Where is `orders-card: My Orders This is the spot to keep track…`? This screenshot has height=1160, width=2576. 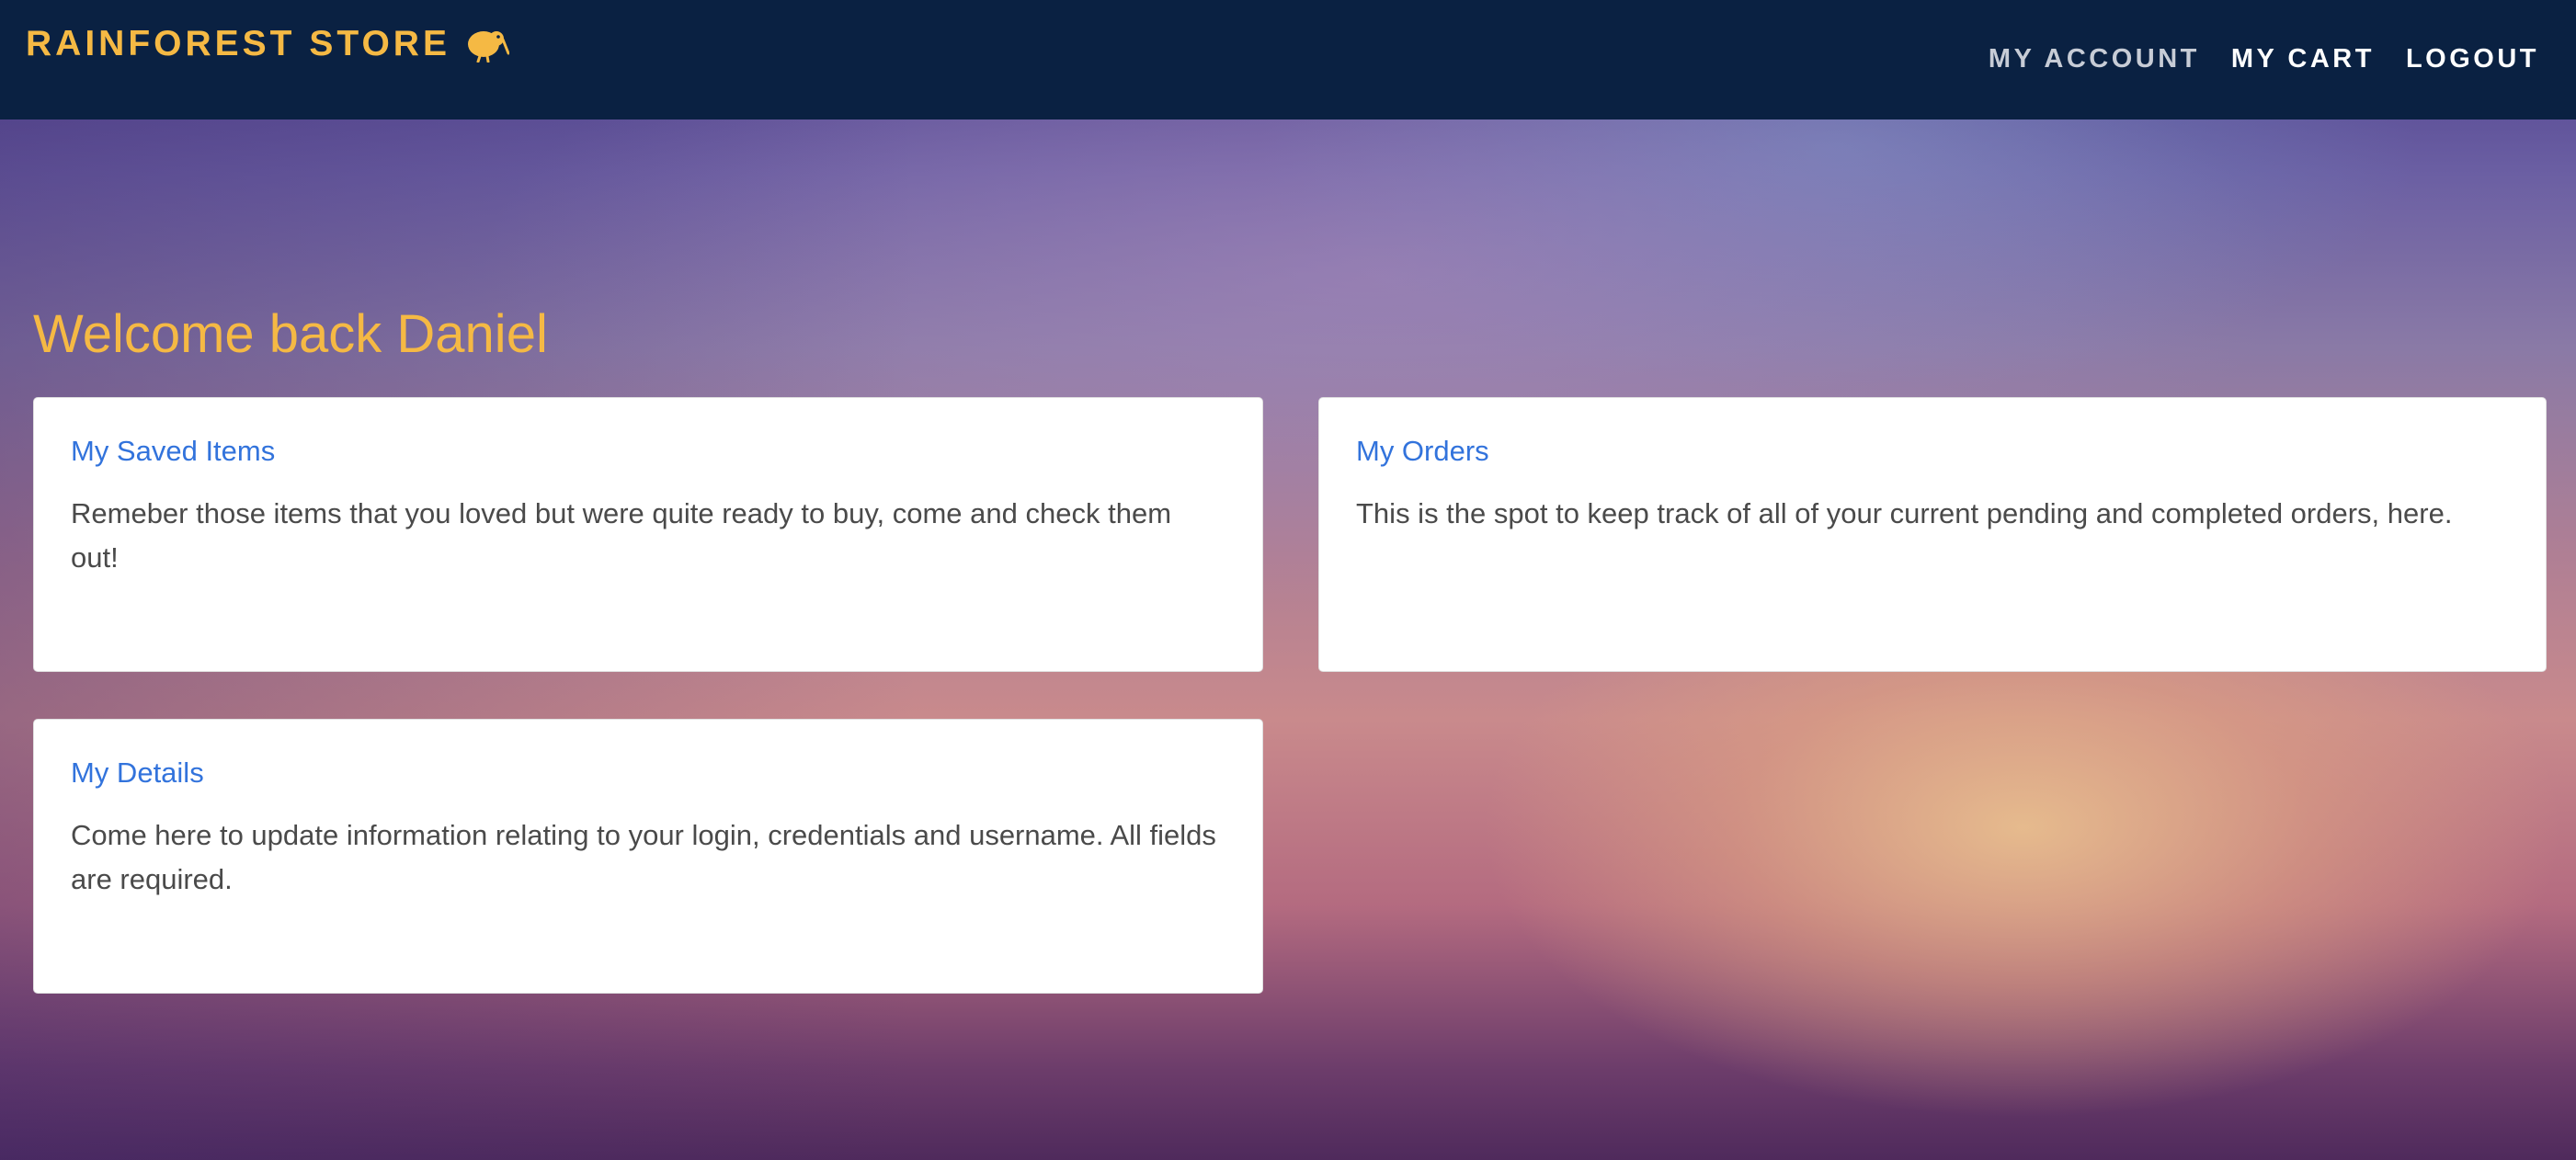 orders-card: My Orders This is the spot to keep track… is located at coordinates (1932, 534).